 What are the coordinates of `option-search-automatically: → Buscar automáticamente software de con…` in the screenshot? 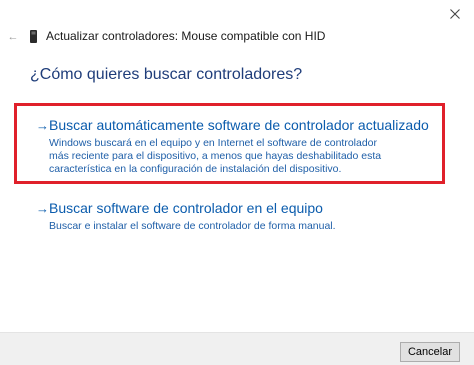 It's located at (232, 146).